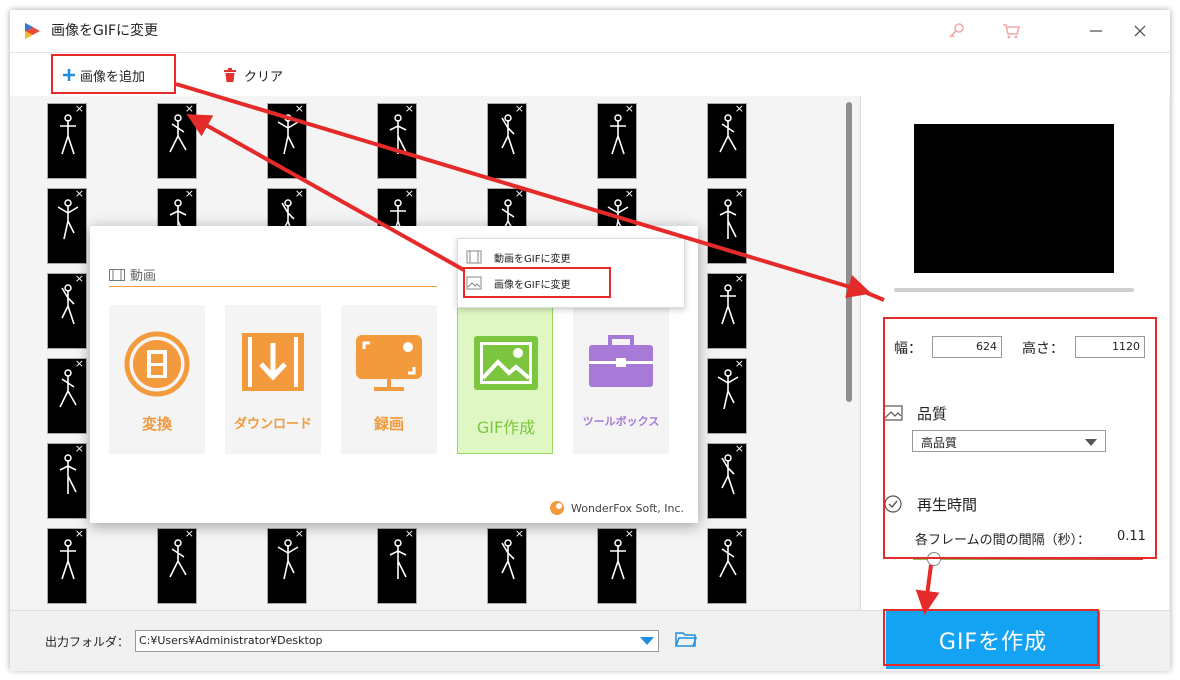  Describe the element at coordinates (993, 640) in the screenshot. I see `create-gif-button: GIFを作成` at that location.